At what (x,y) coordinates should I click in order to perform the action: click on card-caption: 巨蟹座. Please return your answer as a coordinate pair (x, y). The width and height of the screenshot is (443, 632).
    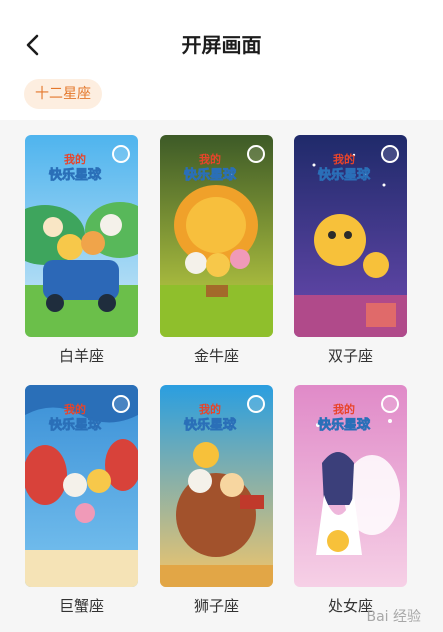
    Looking at the image, I should click on (81, 606).